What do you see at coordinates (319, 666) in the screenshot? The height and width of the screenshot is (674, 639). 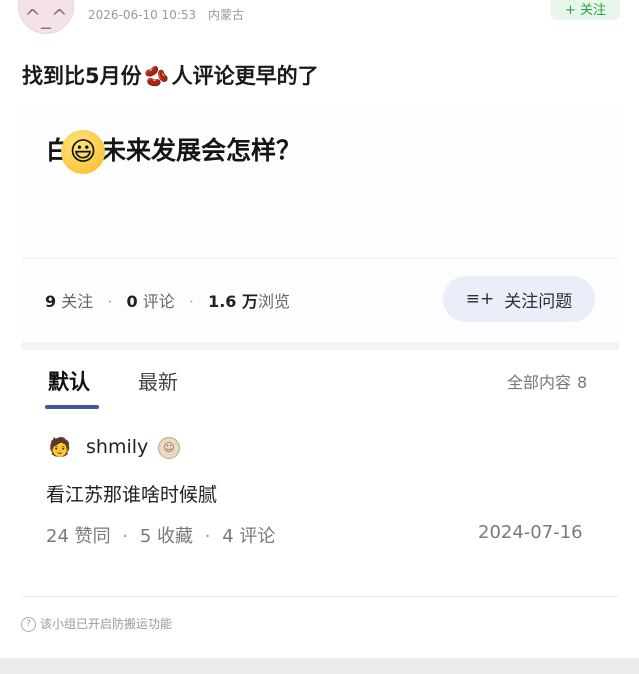 I see `footer-bar` at bounding box center [319, 666].